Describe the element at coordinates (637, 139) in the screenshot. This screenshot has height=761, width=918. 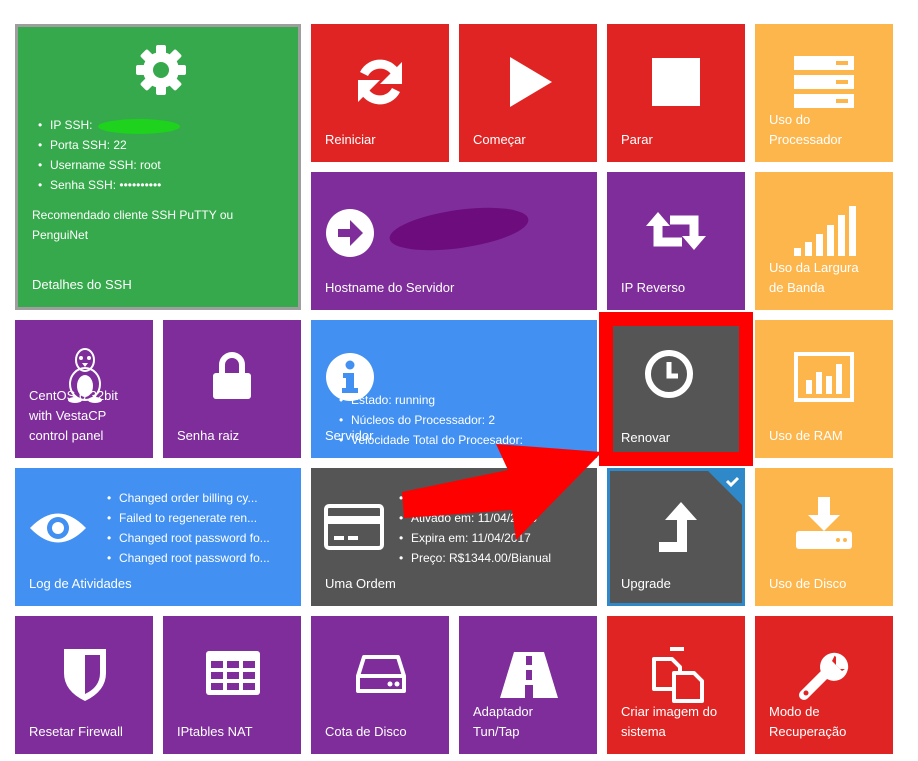
I see `tile-label: Parar` at that location.